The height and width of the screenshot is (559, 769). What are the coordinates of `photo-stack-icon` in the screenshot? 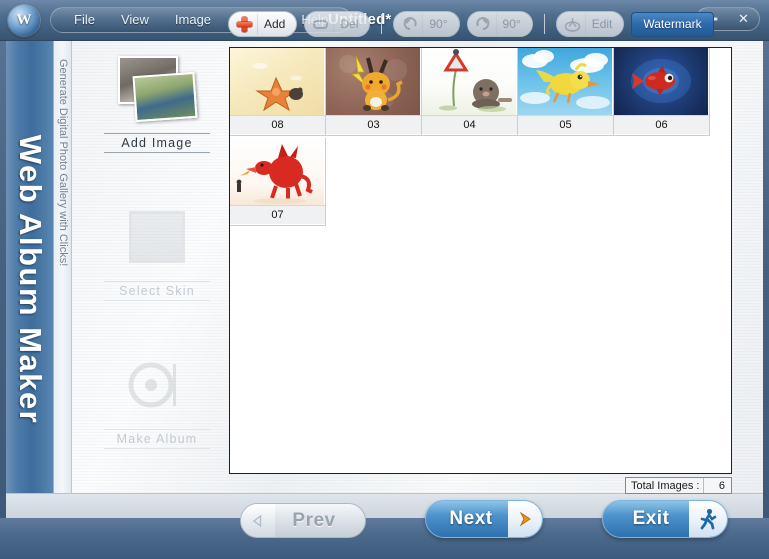 It's located at (157, 89).